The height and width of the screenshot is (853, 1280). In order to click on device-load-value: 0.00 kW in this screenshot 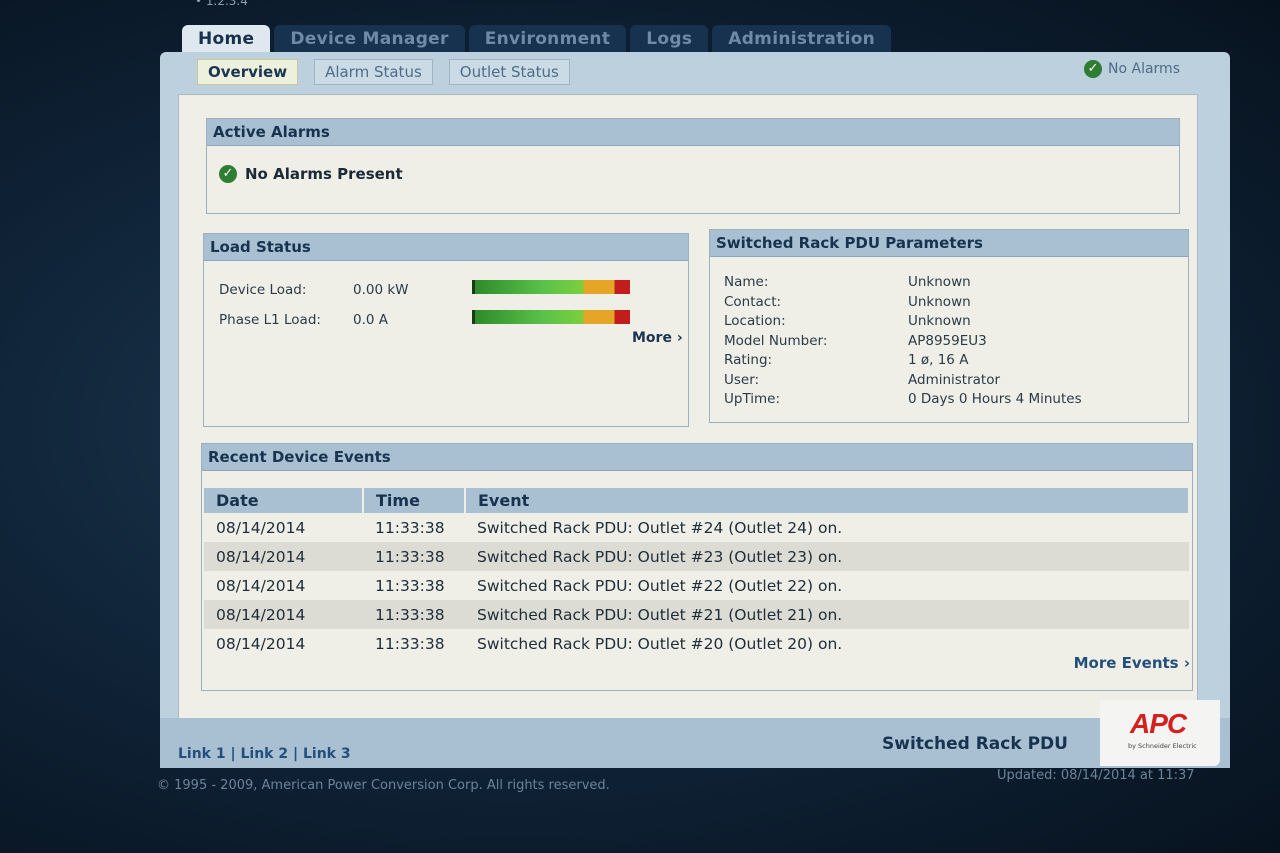, I will do `click(381, 290)`.